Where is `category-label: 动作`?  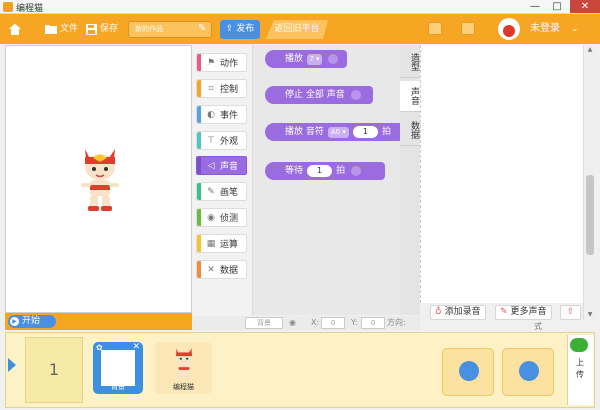 category-label: 动作 is located at coordinates (229, 64).